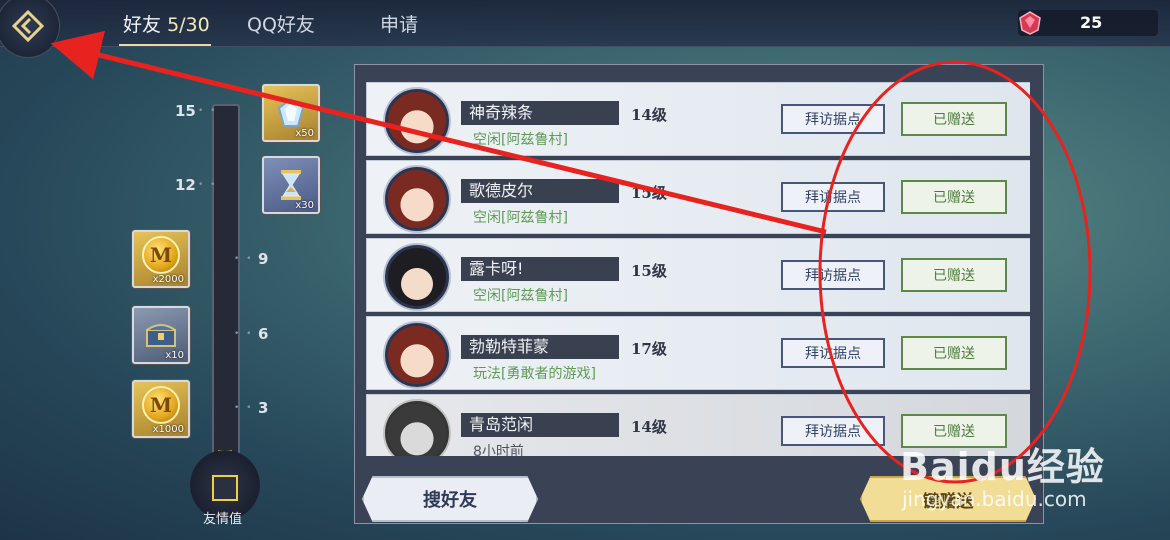 The width and height of the screenshot is (1170, 540). I want to click on friend-row: 勃勒特菲蒙 17级 玩法[勇敢者的游戏] 拜访据点 已赠送, so click(698, 353).